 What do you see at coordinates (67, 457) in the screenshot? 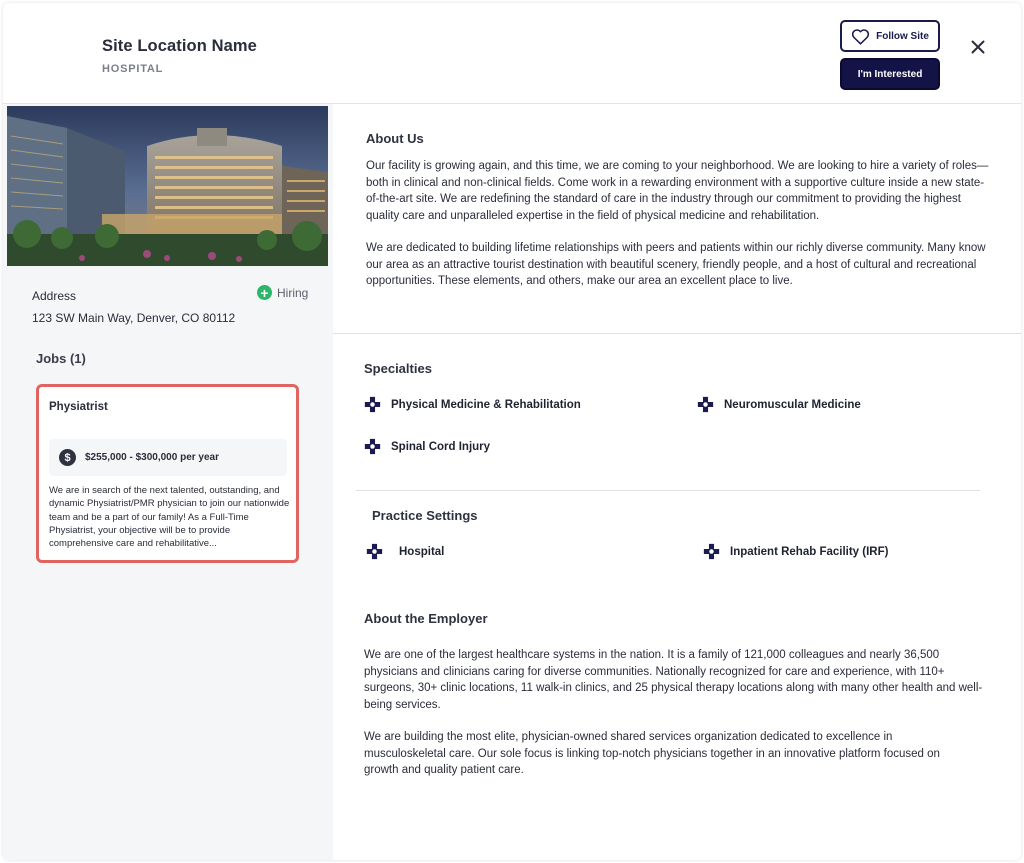
I see `dollar-icon: $` at bounding box center [67, 457].